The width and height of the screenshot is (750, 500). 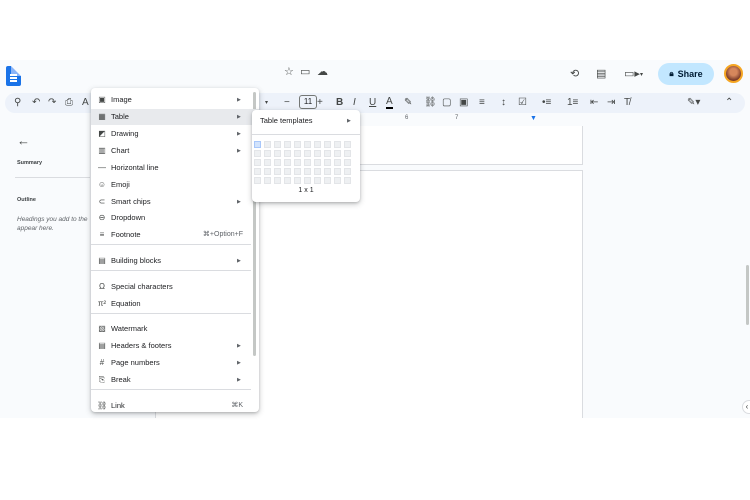 What do you see at coordinates (175, 287) in the screenshot?
I see `menu-item-special-characters: Ω Special characters` at bounding box center [175, 287].